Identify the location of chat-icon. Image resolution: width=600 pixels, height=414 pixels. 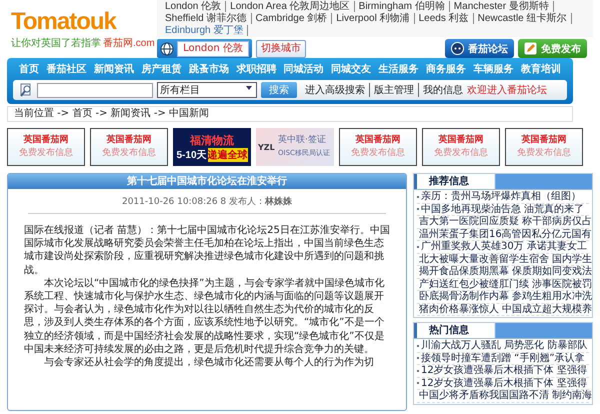
(457, 48).